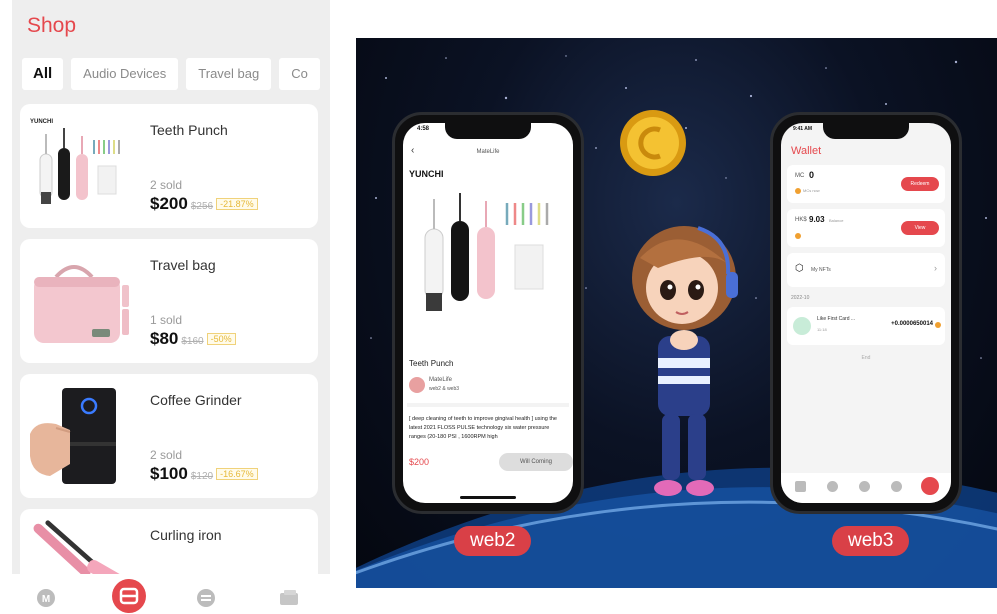 The height and width of the screenshot is (614, 997). Describe the element at coordinates (189, 130) in the screenshot. I see `product-name: Teeth Punch` at that location.